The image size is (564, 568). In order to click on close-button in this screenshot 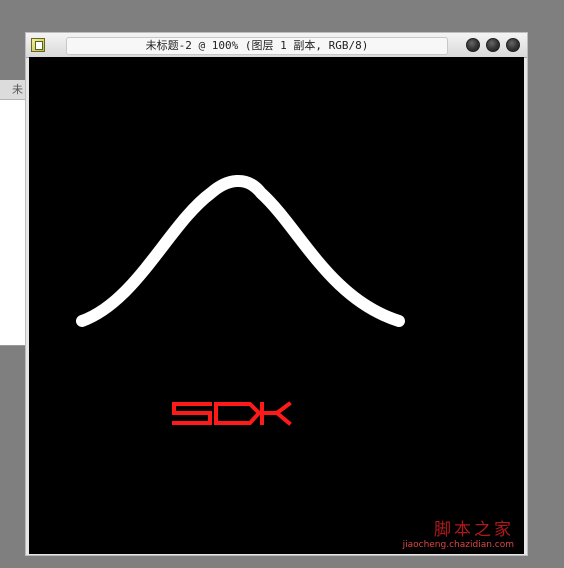, I will do `click(513, 45)`.